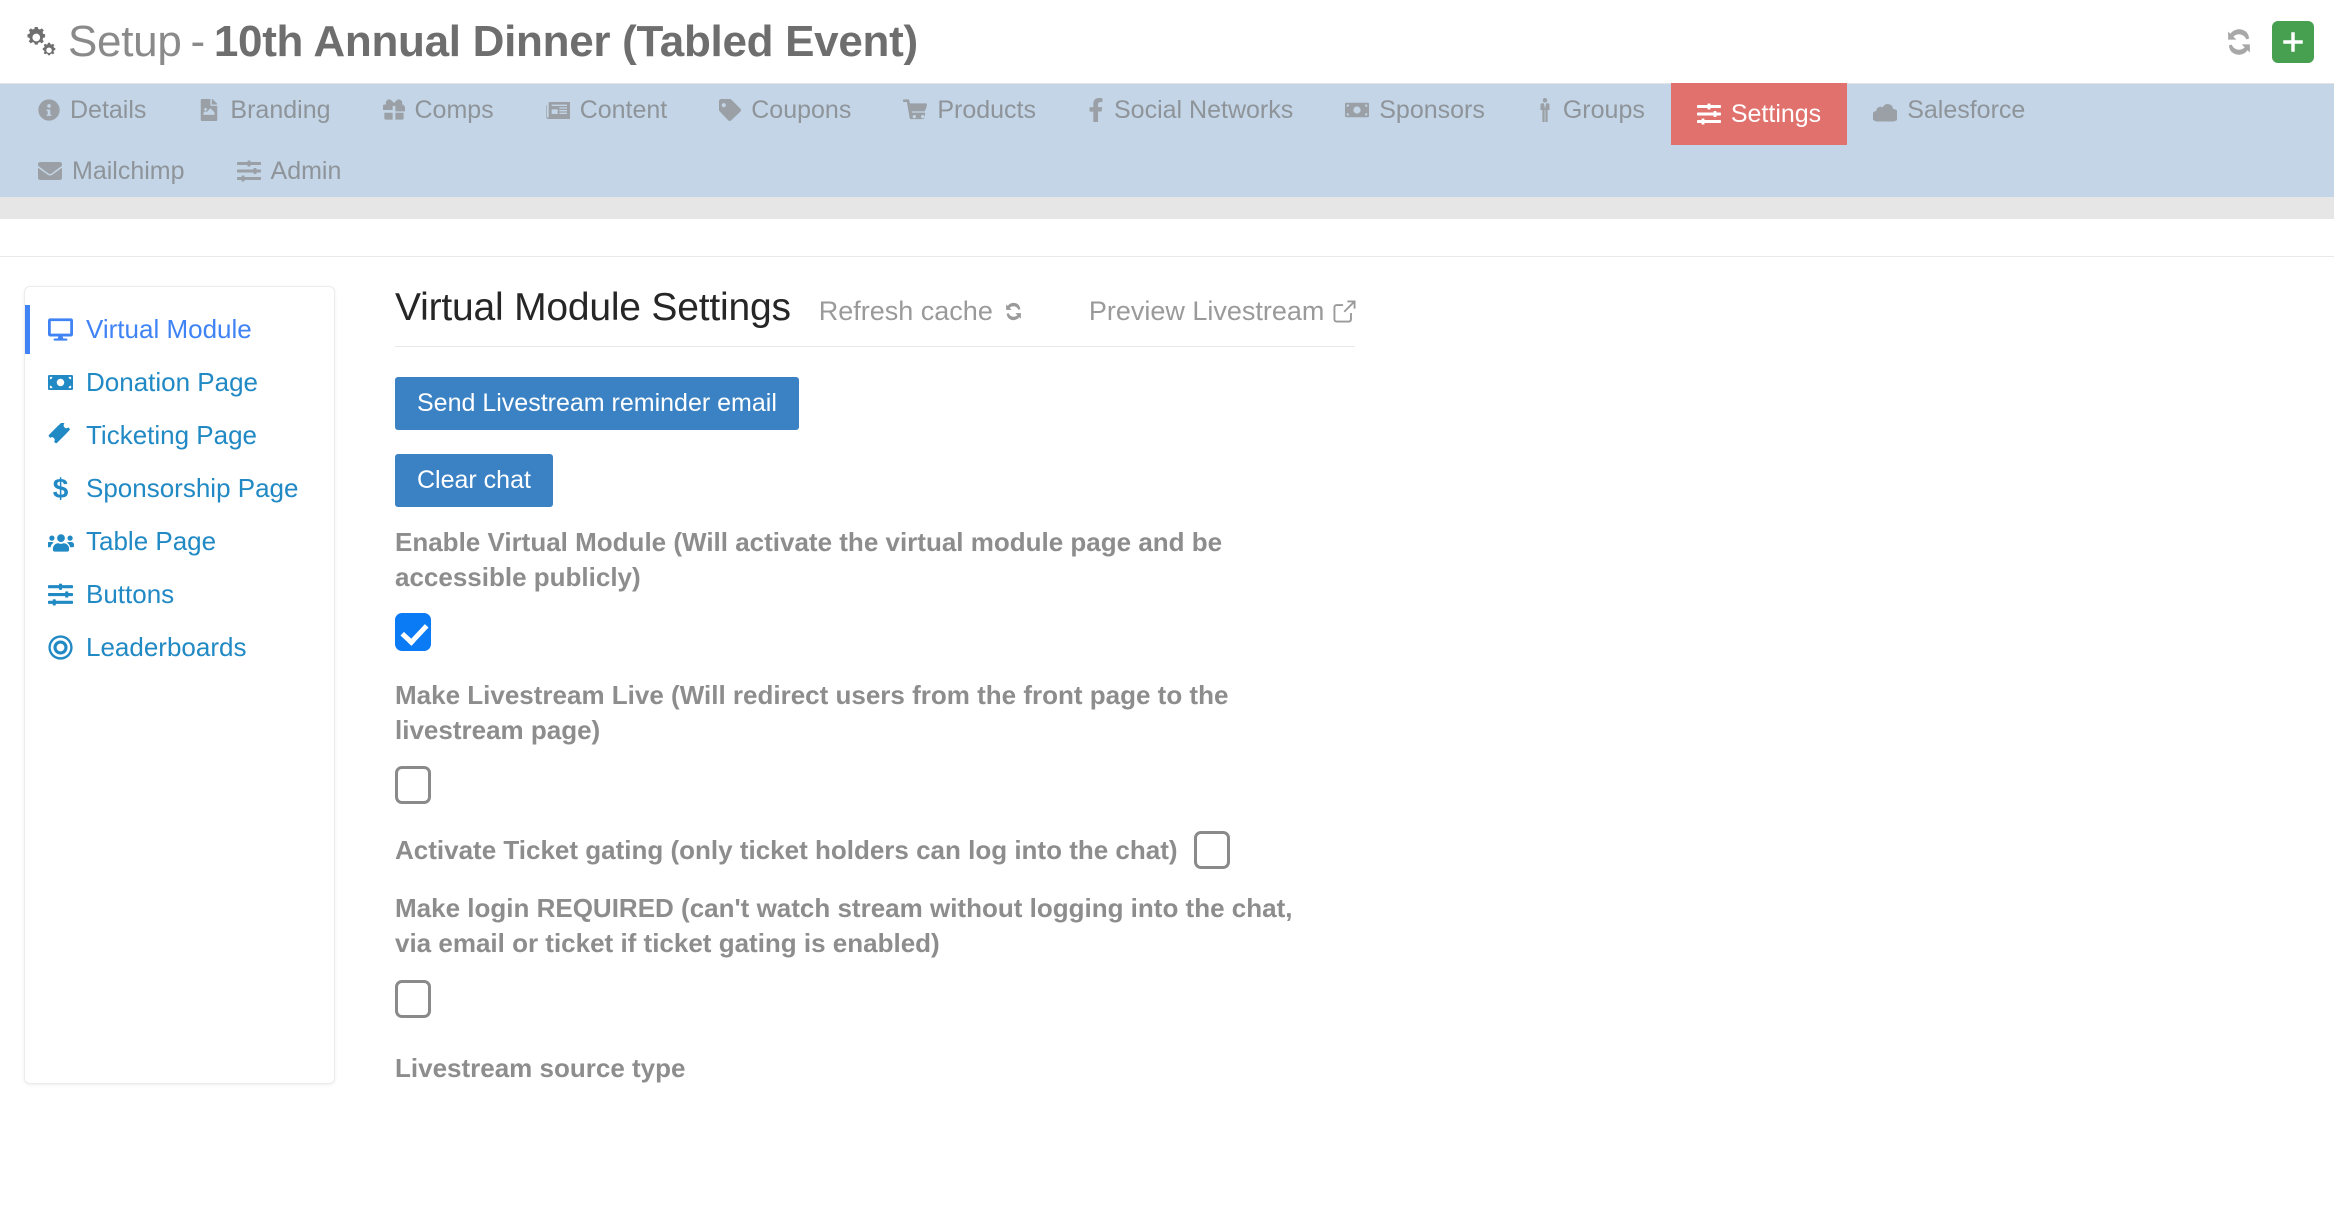  What do you see at coordinates (986, 109) in the screenshot?
I see `nav-label: Products` at bounding box center [986, 109].